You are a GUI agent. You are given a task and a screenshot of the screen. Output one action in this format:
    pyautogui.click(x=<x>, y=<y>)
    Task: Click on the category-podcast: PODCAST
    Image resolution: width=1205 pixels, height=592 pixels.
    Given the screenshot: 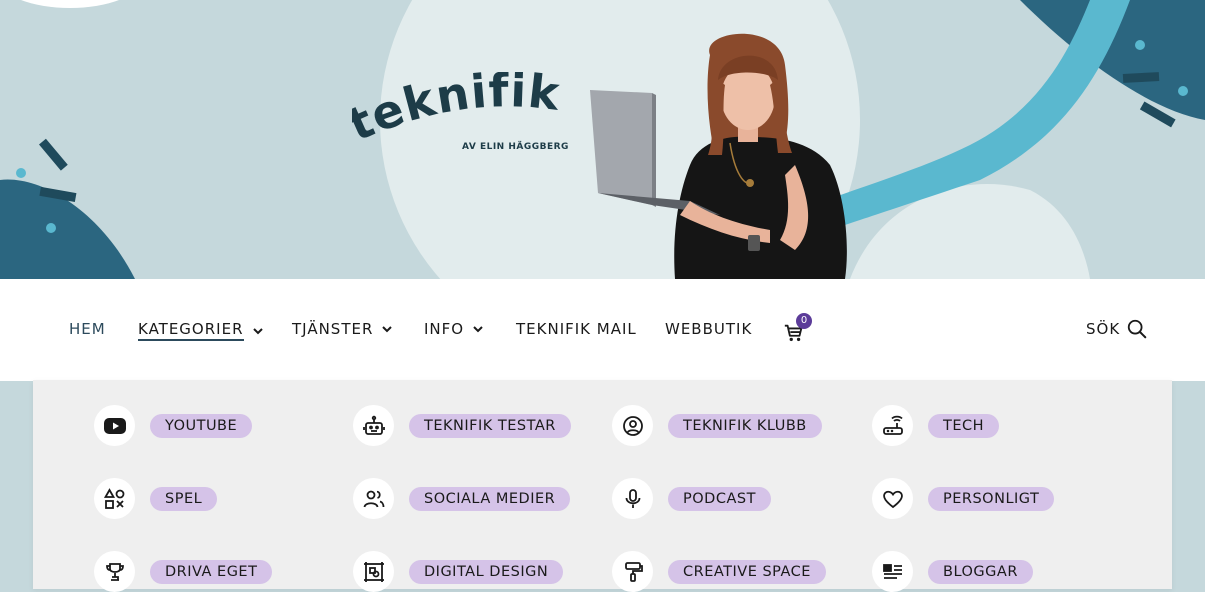 What is the action you would take?
    pyautogui.click(x=691, y=498)
    